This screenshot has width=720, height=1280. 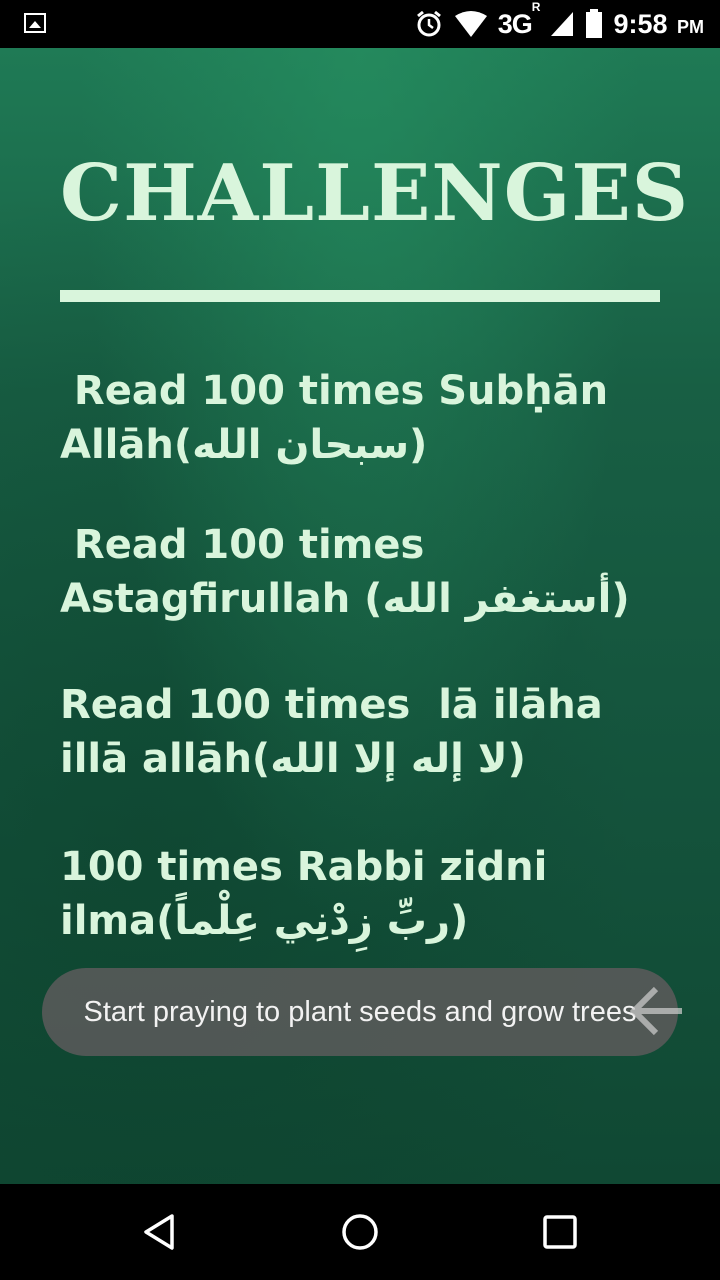 I want to click on network-type: 3GR, so click(x=519, y=19).